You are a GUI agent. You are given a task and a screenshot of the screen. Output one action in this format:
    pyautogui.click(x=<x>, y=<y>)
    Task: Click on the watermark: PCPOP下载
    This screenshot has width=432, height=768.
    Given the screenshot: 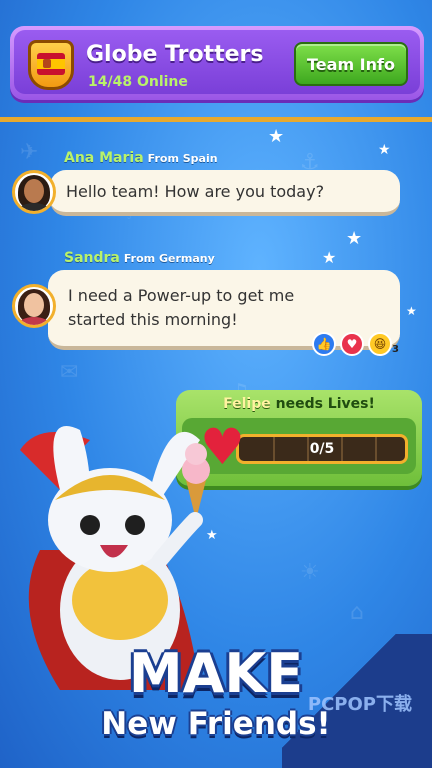 What is the action you would take?
    pyautogui.click(x=359, y=704)
    